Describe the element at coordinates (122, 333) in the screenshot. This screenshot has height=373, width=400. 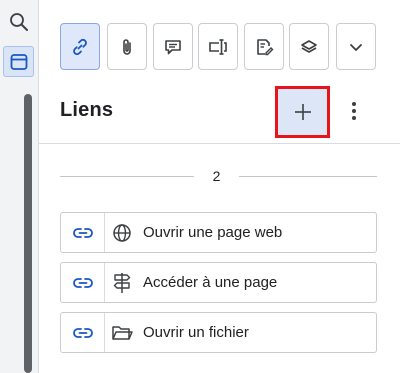
I see `folder-icon` at that location.